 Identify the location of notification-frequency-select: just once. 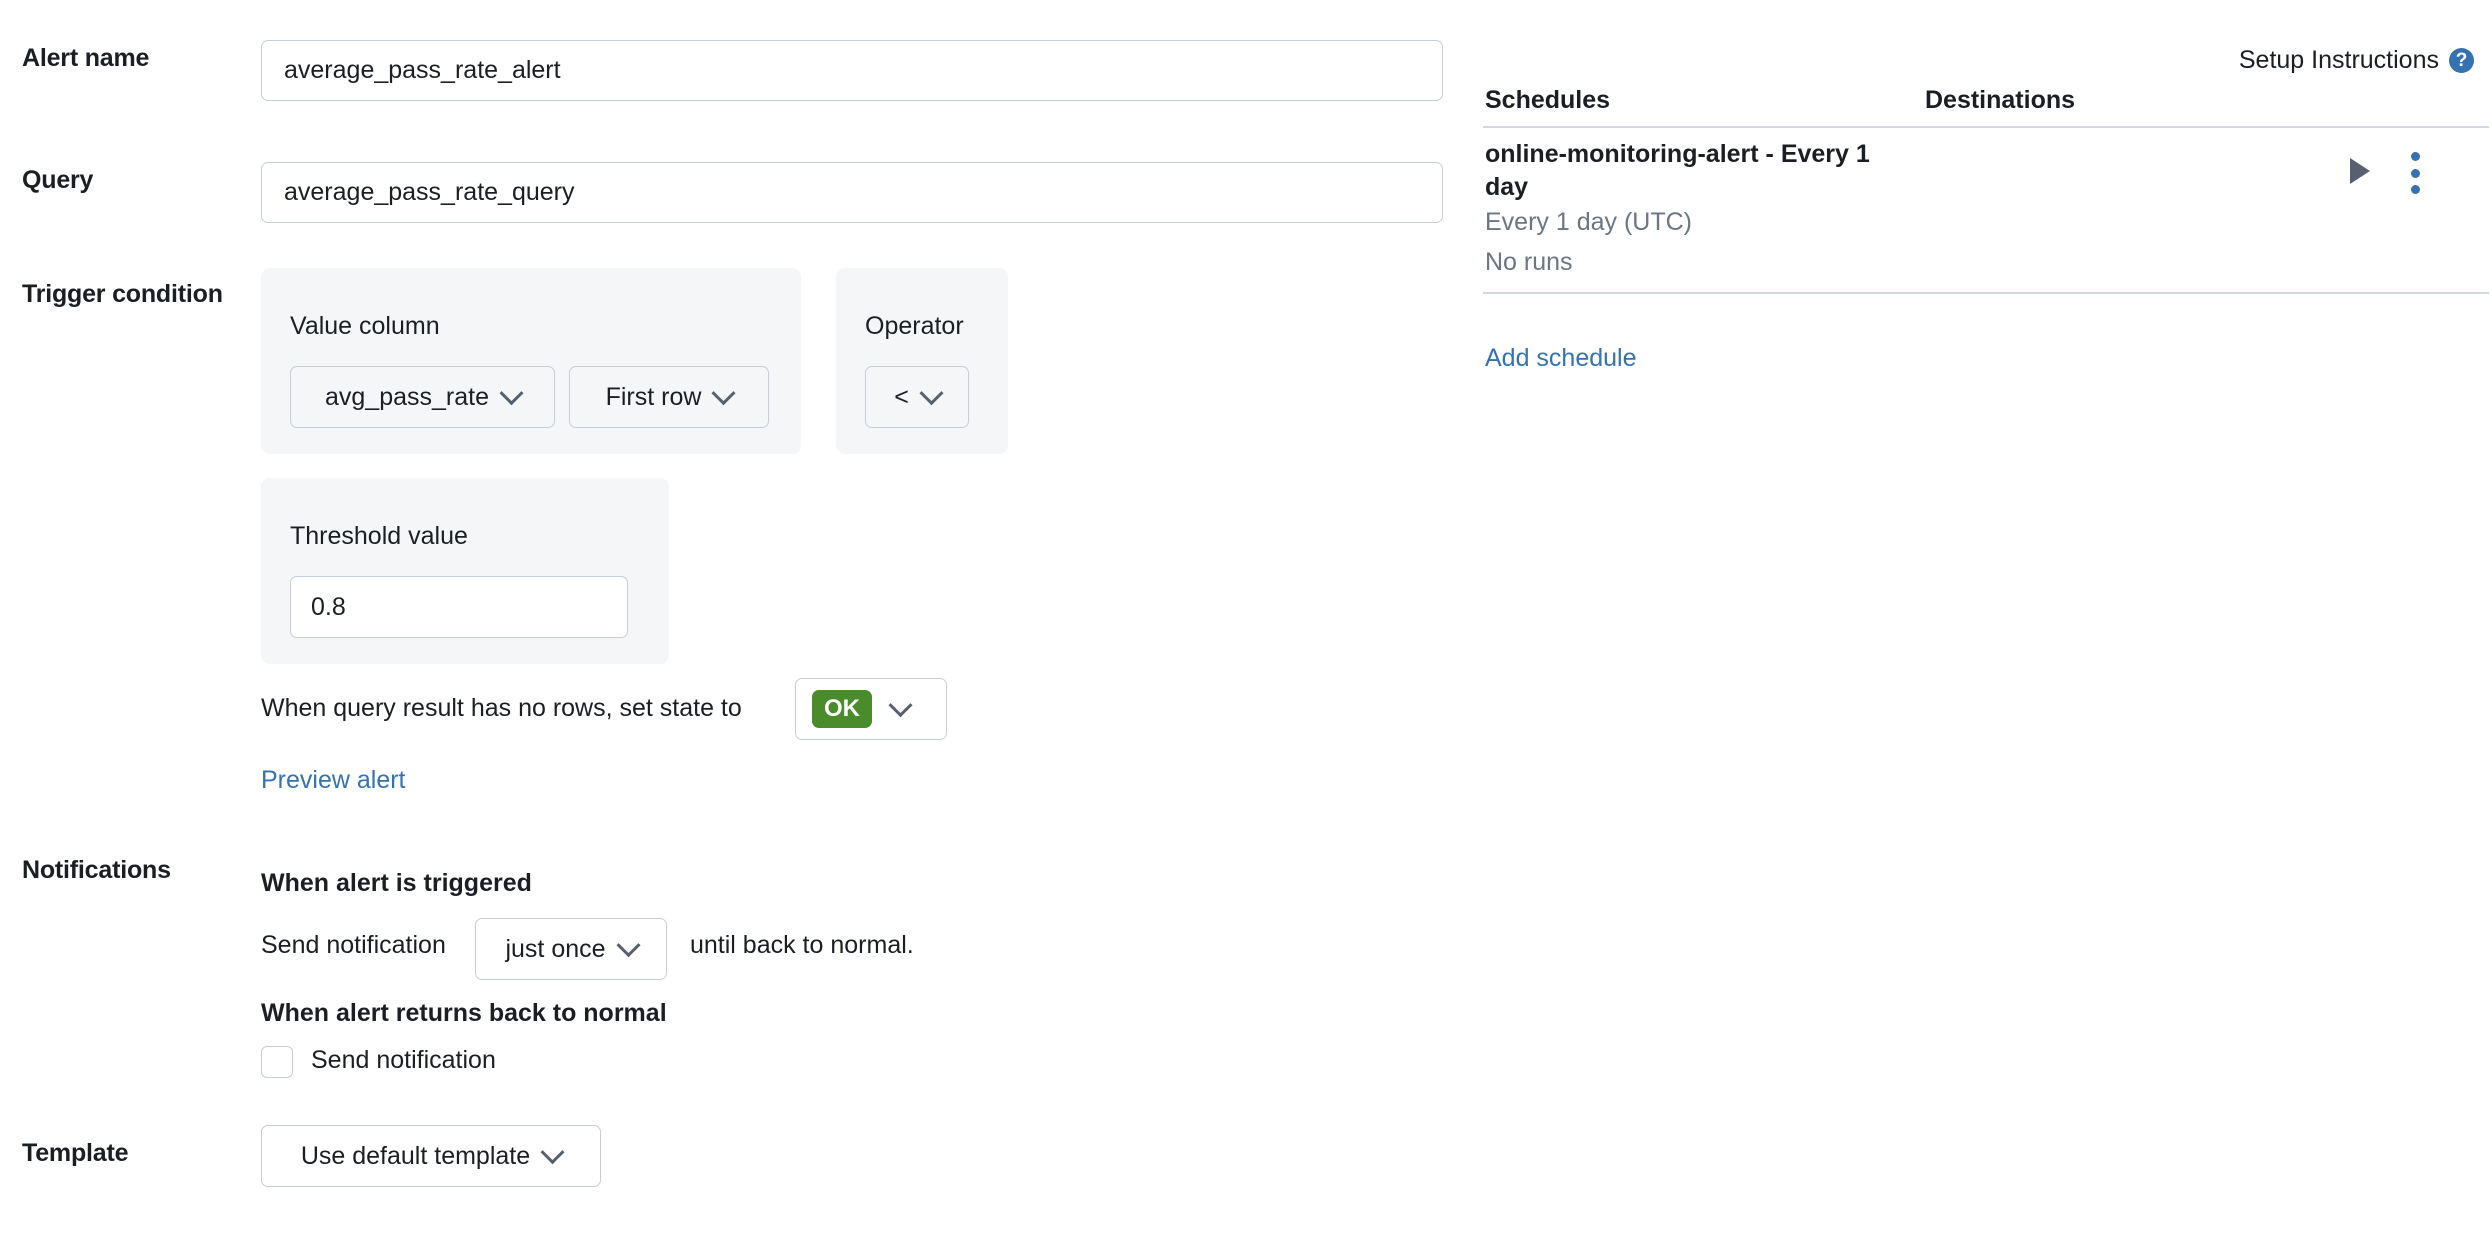
(571, 949).